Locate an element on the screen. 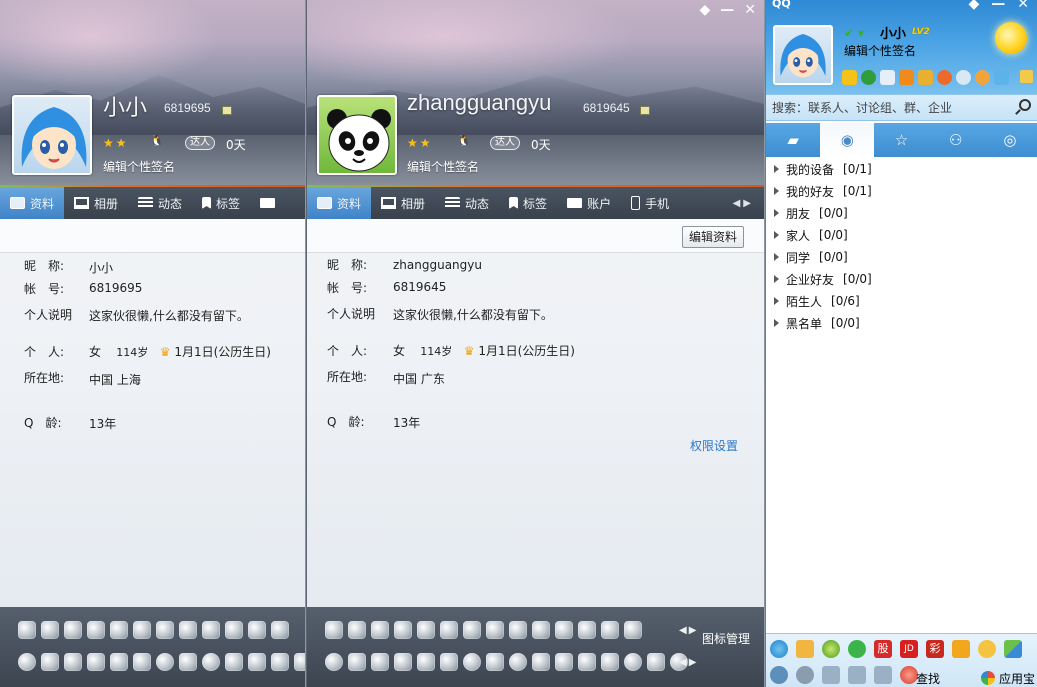 Image resolution: width=1037 pixels, height=687 pixels. qq-icon is located at coordinates (334, 662).